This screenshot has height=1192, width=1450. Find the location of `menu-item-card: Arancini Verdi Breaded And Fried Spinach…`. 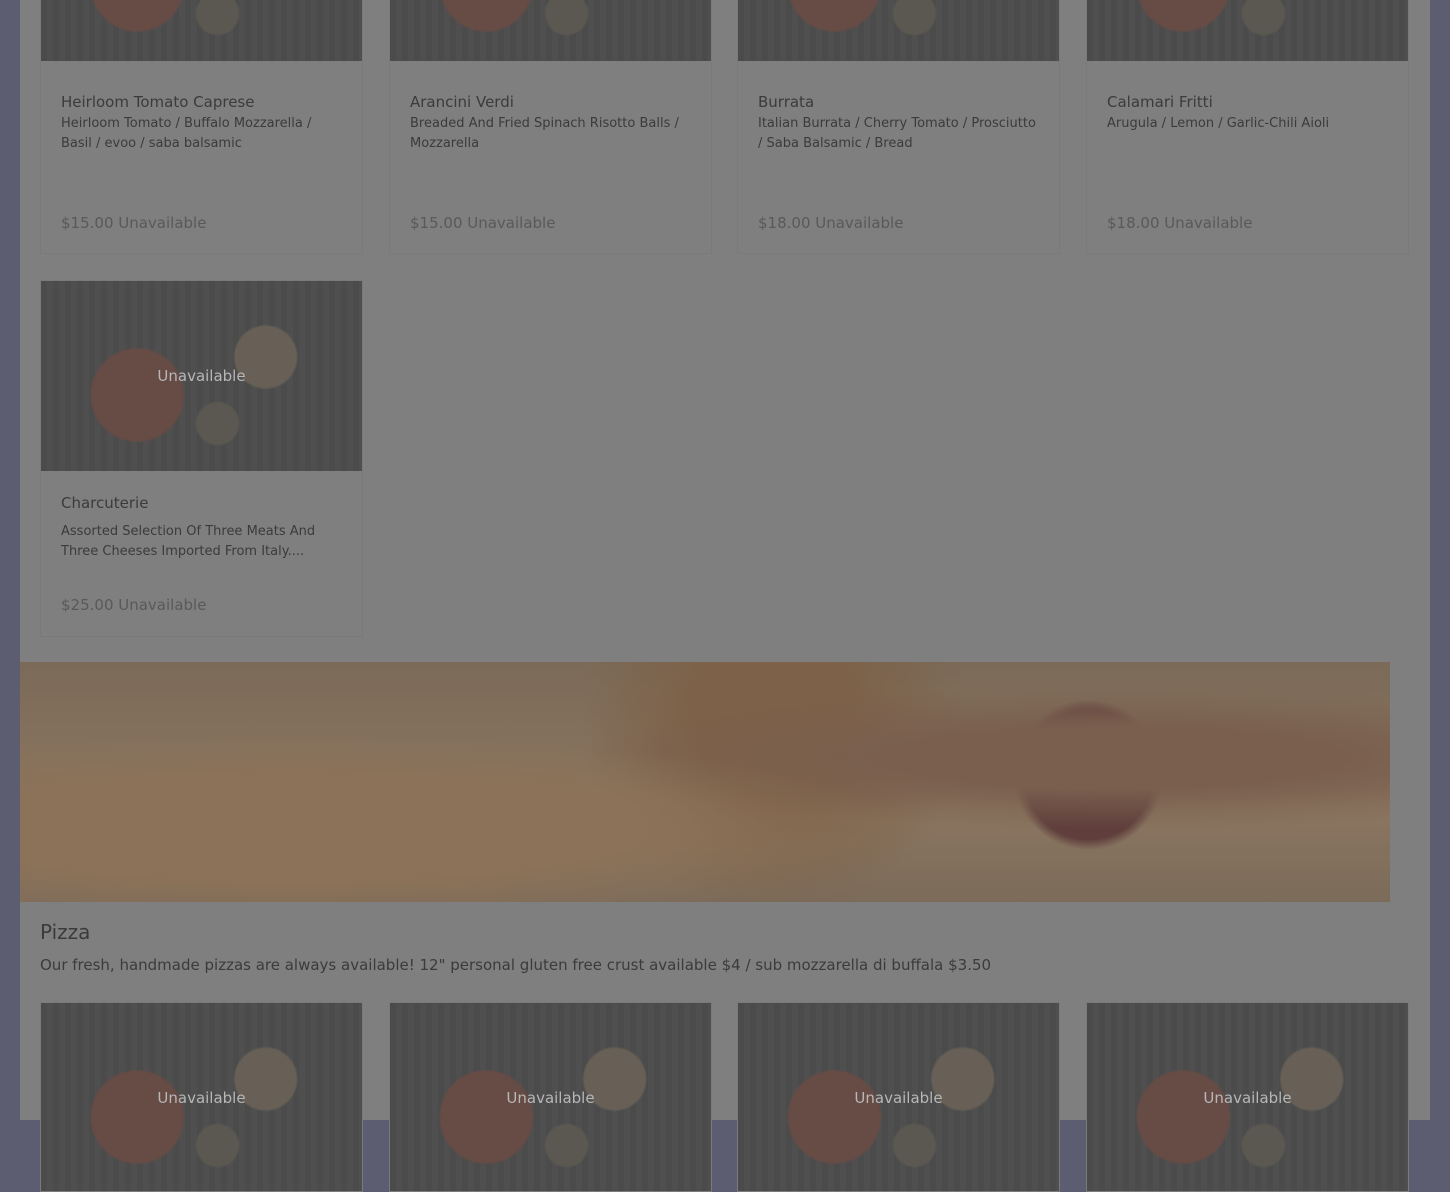

menu-item-card: Arancini Verdi Breaded And Fried Spinach… is located at coordinates (550, 127).